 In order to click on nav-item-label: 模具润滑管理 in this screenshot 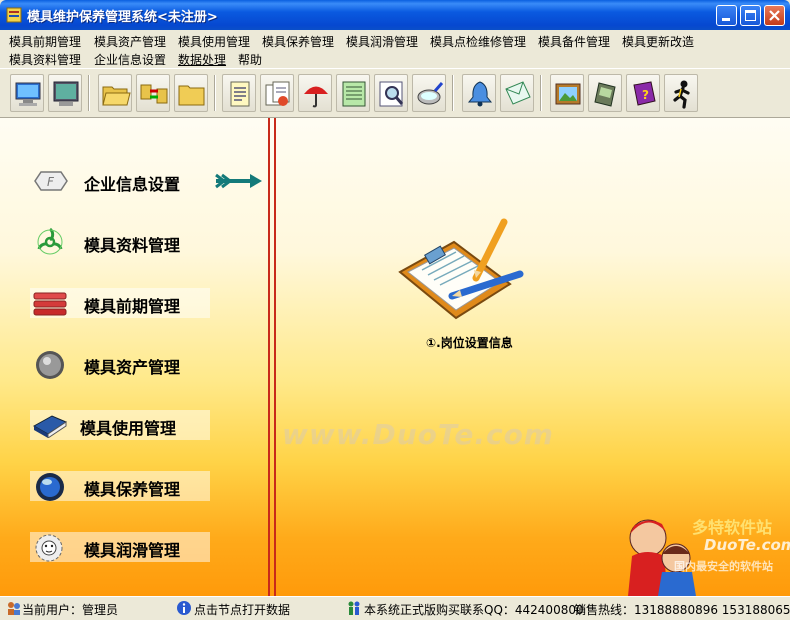, I will do `click(132, 550)`.